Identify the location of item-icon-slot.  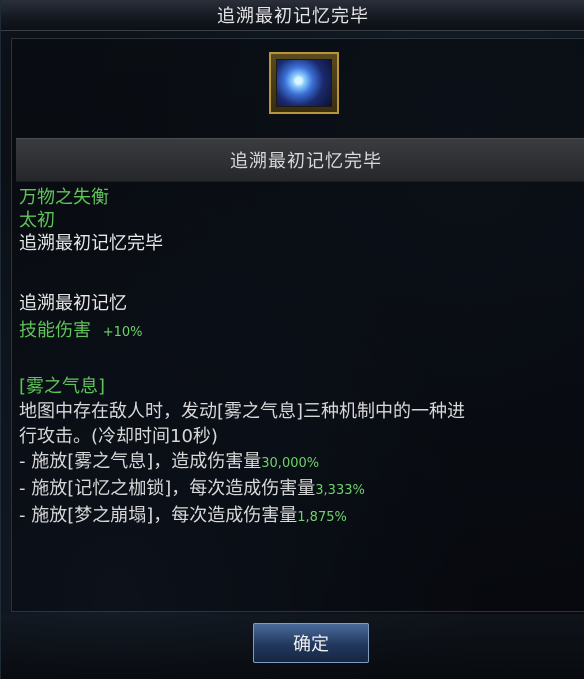
(304, 83).